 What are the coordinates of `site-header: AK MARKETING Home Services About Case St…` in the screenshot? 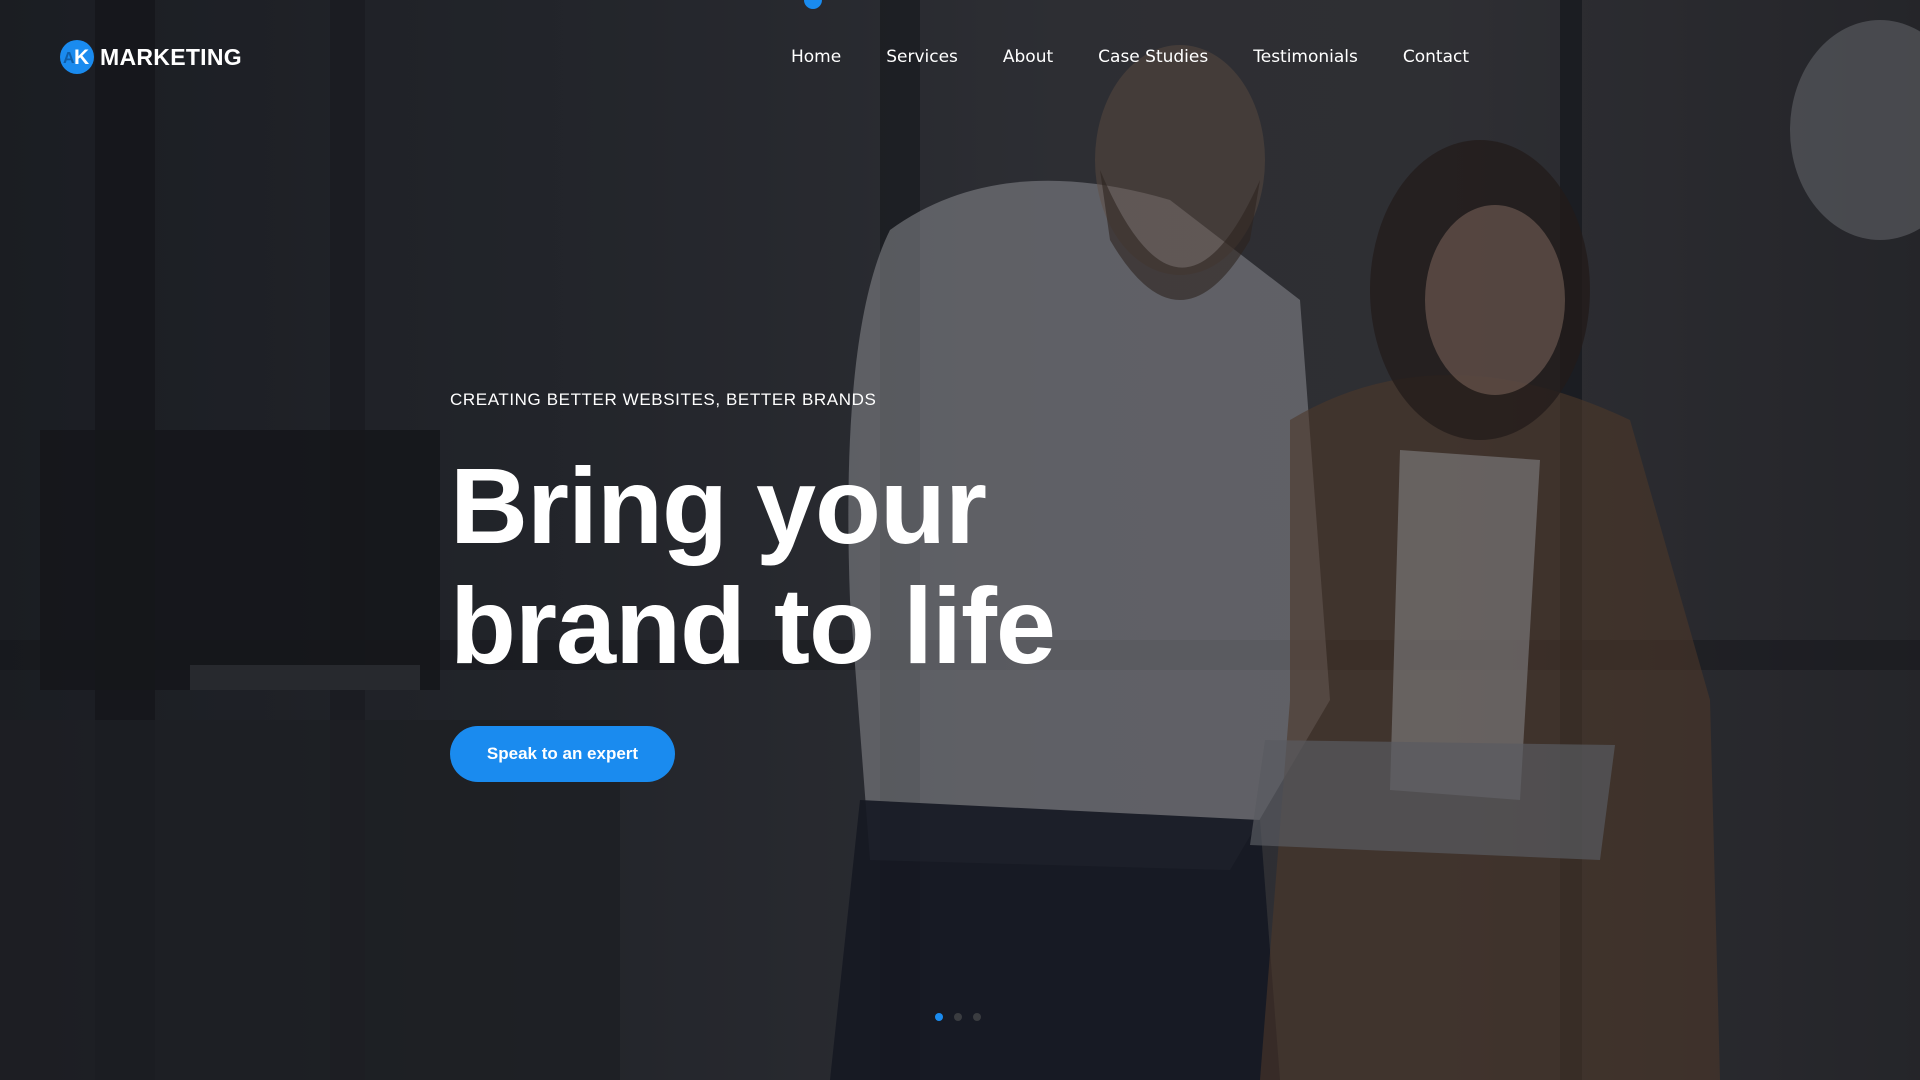 It's located at (960, 57).